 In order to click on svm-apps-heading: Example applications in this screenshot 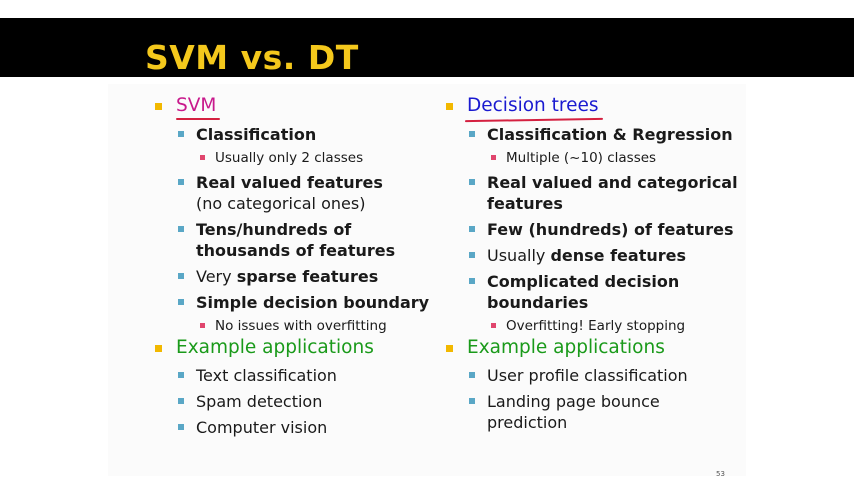, I will do `click(275, 347)`.